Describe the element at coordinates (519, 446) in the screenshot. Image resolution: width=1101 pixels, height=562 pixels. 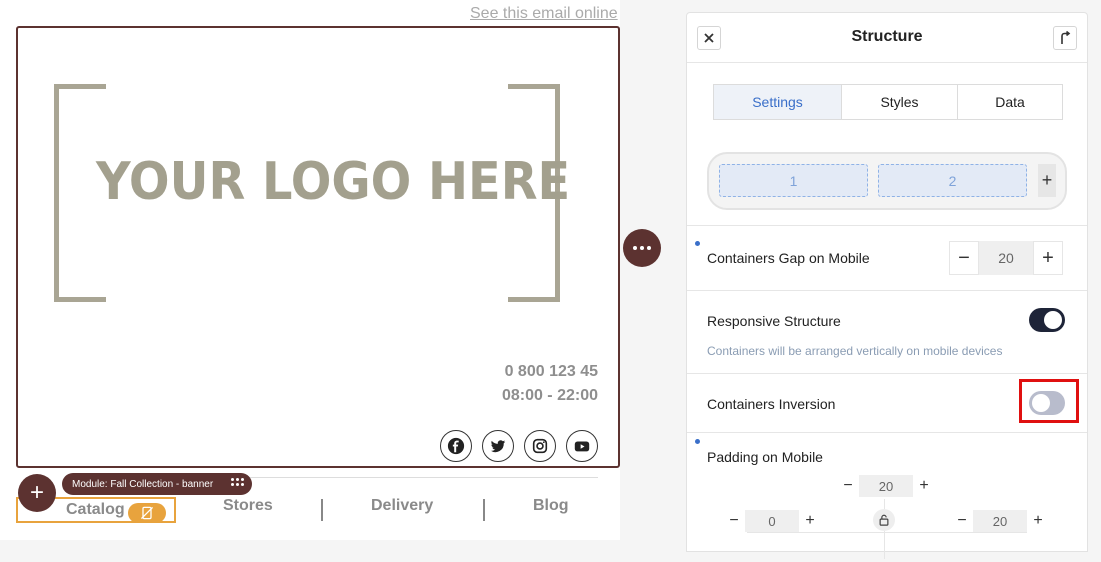
I see `social-links` at that location.